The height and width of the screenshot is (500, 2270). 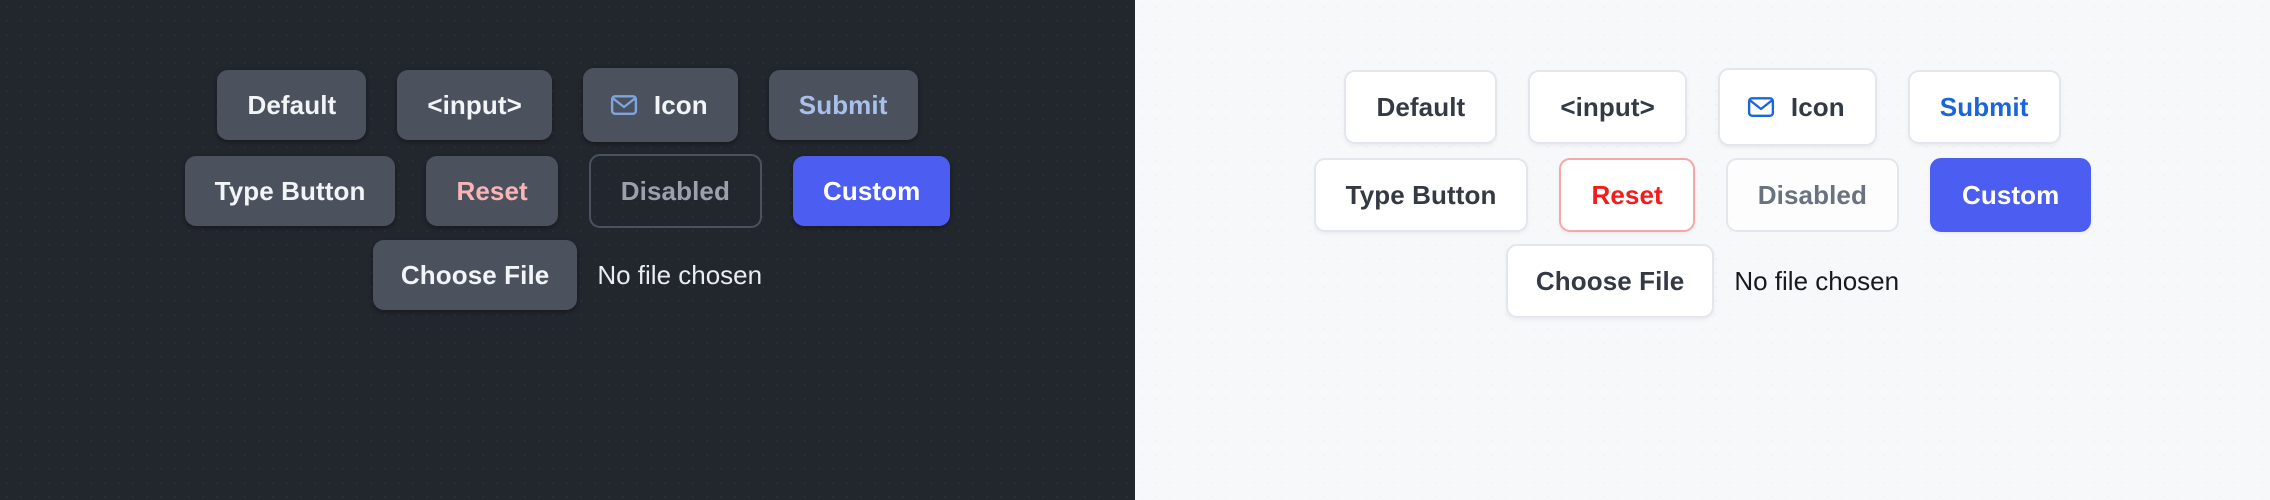 What do you see at coordinates (1812, 195) in the screenshot?
I see `light-disabled-button: Disabled` at bounding box center [1812, 195].